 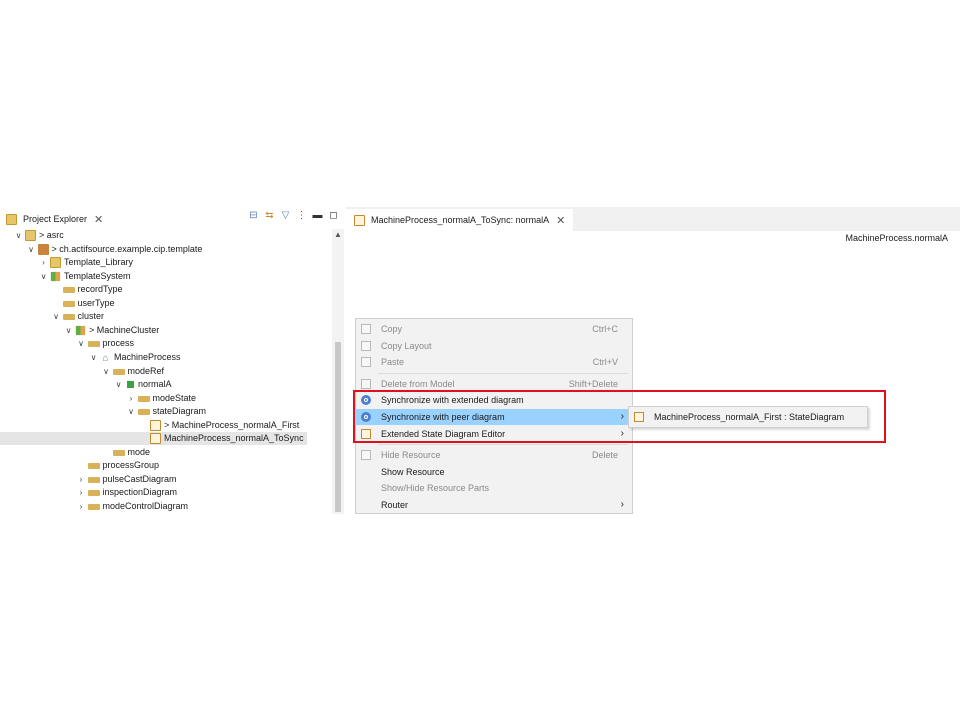 I want to click on explorer-scrollbar: ▲, so click(x=338, y=371).